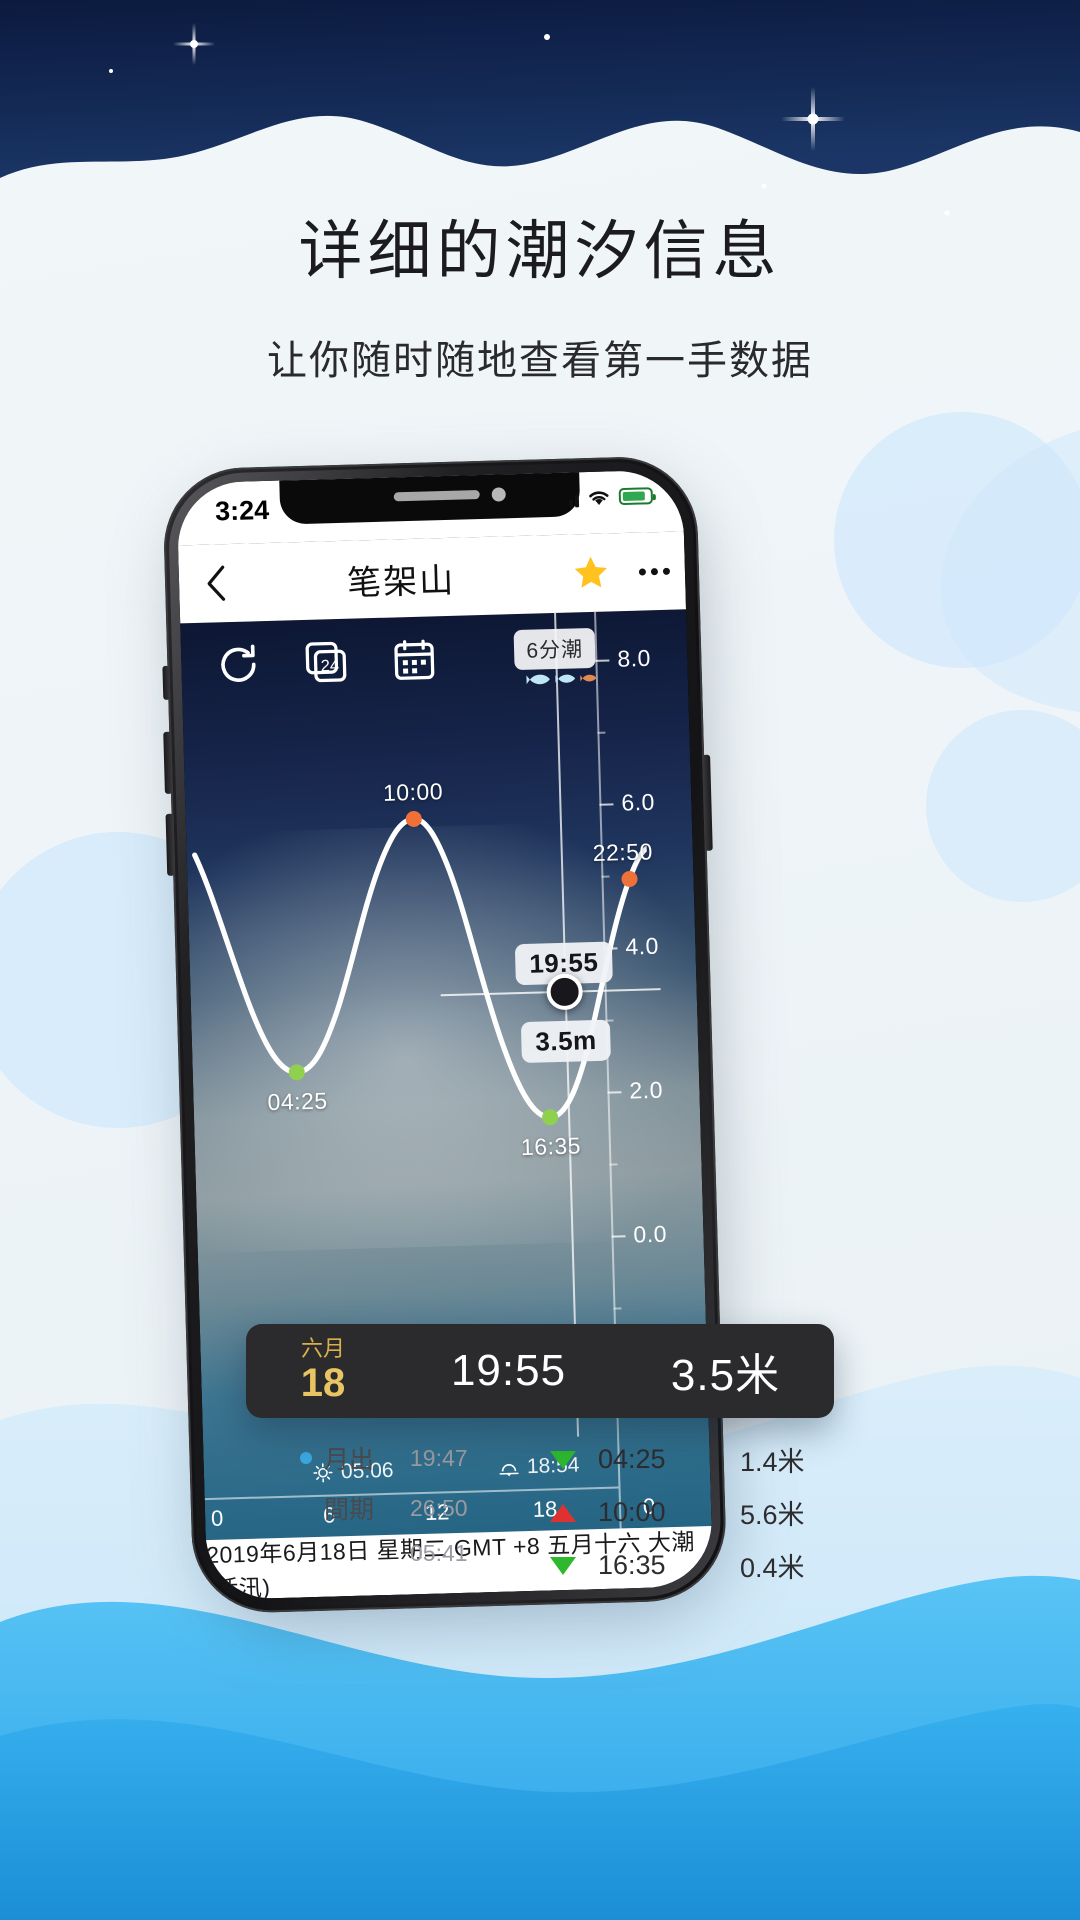 This screenshot has width=1080, height=1920. Describe the element at coordinates (574, 498) in the screenshot. I see `signal-bars-icon` at that location.